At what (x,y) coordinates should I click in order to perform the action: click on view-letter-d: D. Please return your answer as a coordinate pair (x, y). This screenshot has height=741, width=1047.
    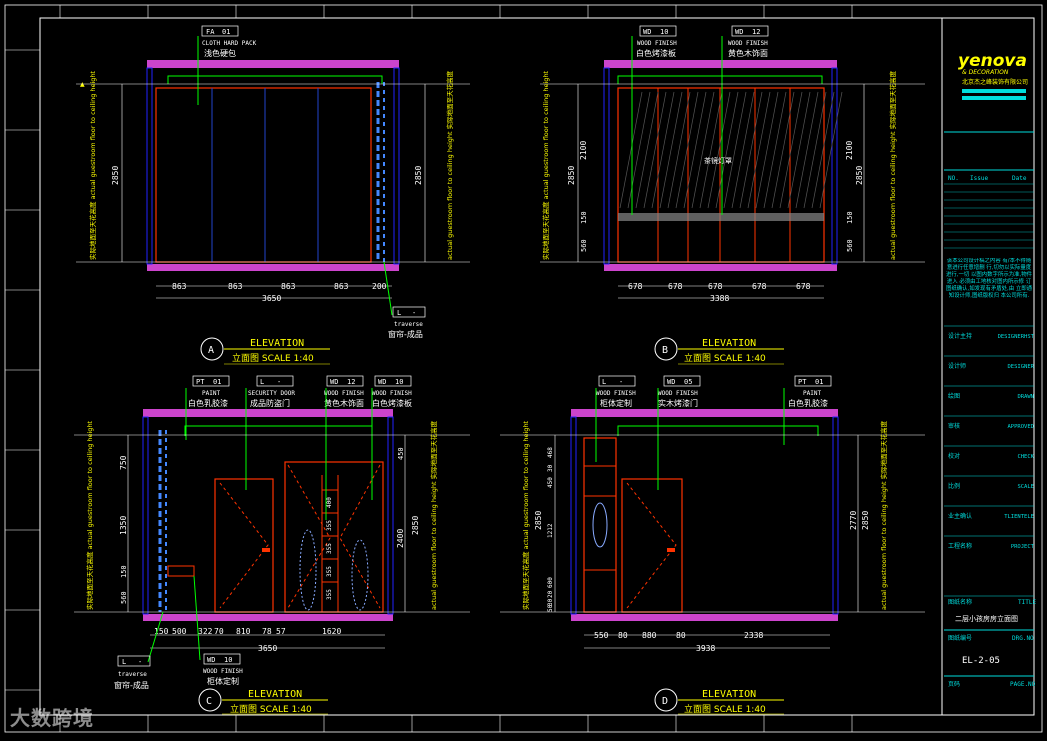
    Looking at the image, I should click on (665, 701).